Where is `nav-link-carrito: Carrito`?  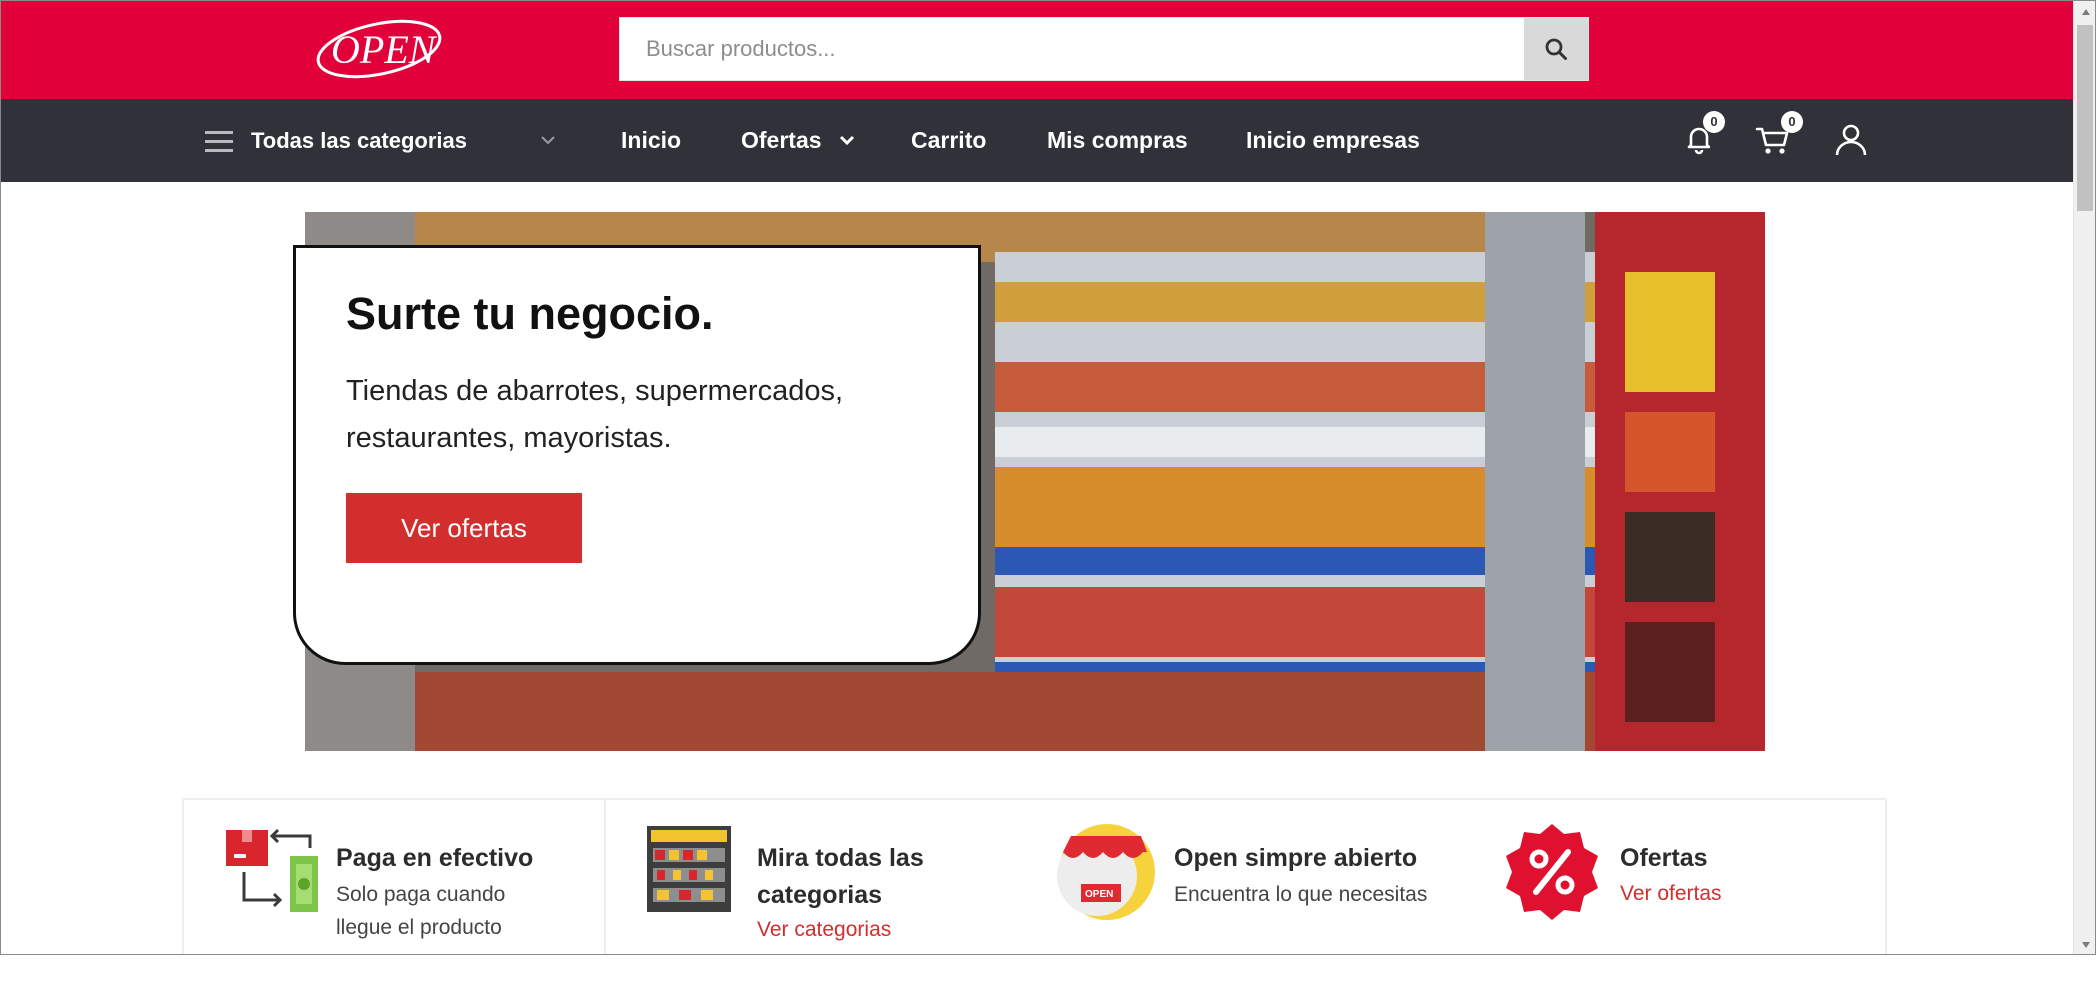 nav-link-carrito: Carrito is located at coordinates (948, 140).